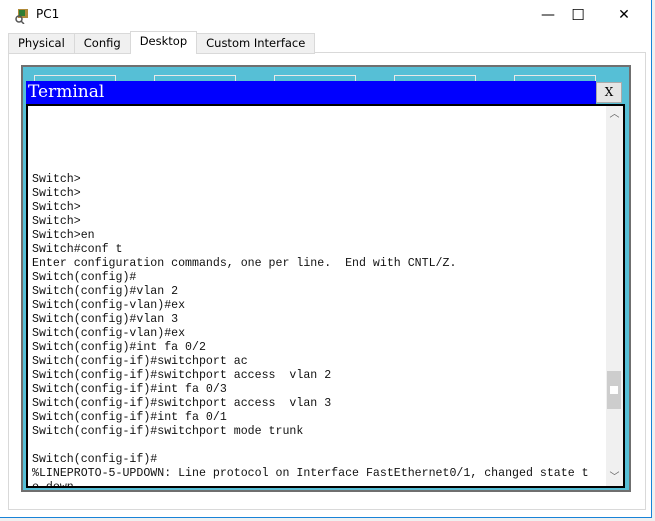 This screenshot has height=521, width=655. I want to click on terminal-close-button: X, so click(609, 92).